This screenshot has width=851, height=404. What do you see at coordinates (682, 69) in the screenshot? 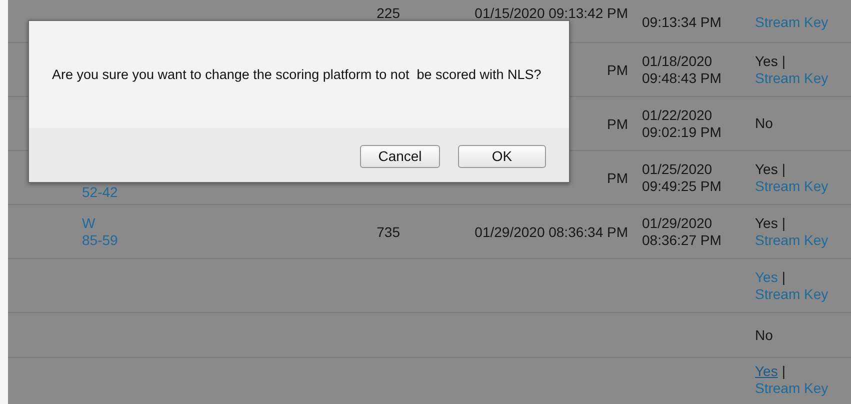
I see `table-cell: 01/18/2020 09:48:43 PM` at bounding box center [682, 69].